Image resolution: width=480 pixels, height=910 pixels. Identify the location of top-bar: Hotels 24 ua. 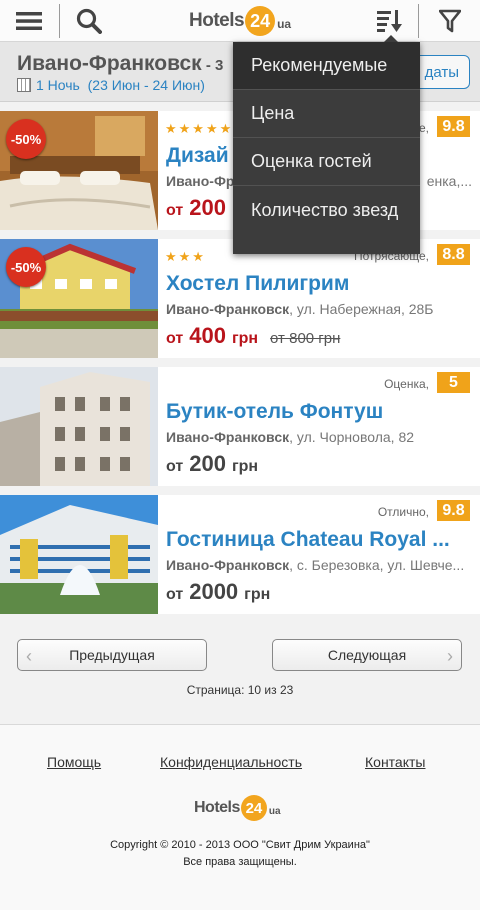
(240, 21).